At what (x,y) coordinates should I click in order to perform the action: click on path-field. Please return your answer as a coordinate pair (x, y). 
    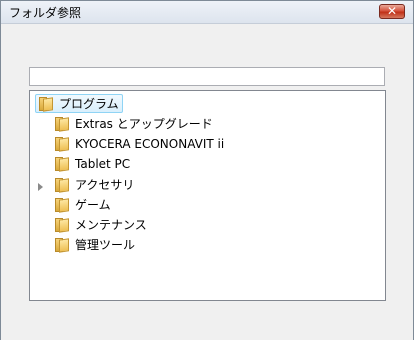
    Looking at the image, I should click on (207, 76).